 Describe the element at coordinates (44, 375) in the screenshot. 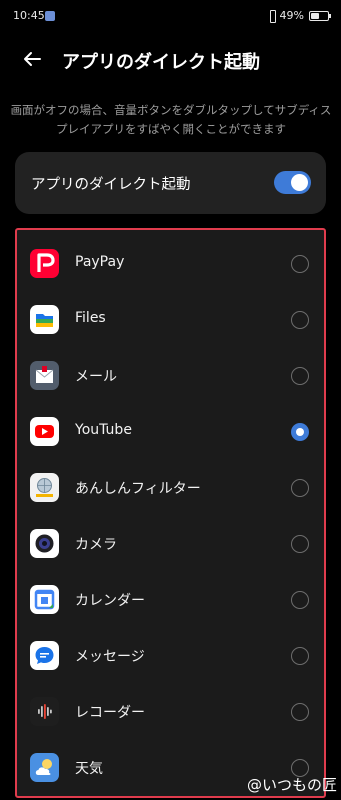

I see `mail-icon` at that location.